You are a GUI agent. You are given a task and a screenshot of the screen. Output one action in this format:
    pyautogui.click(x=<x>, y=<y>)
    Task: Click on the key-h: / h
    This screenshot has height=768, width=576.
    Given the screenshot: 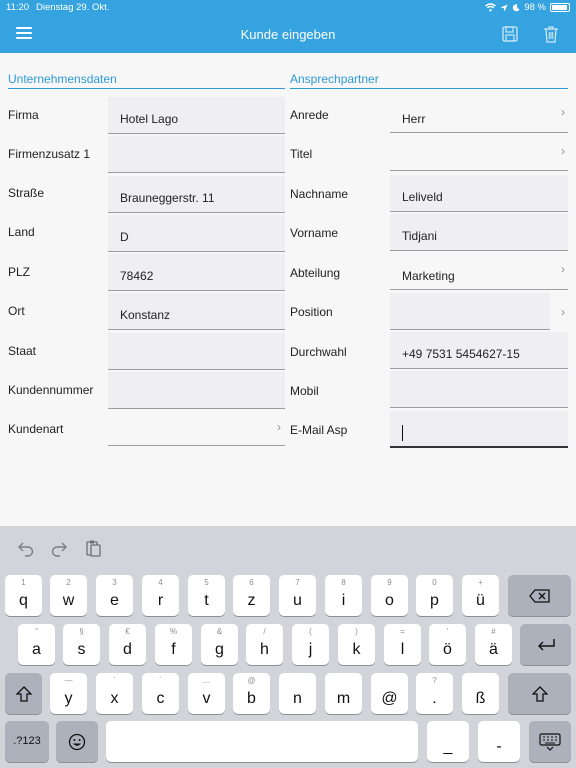 What is the action you would take?
    pyautogui.click(x=264, y=644)
    